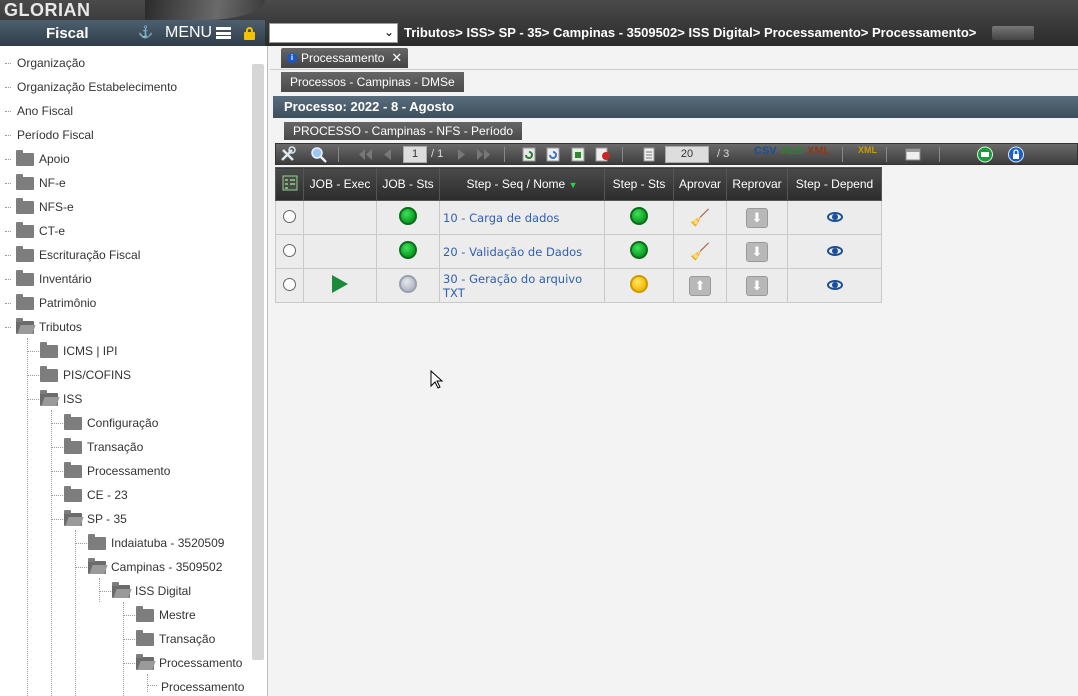 This screenshot has width=1078, height=696. What do you see at coordinates (125, 328) in the screenshot?
I see `sidebar-item-tributos: Tributos` at bounding box center [125, 328].